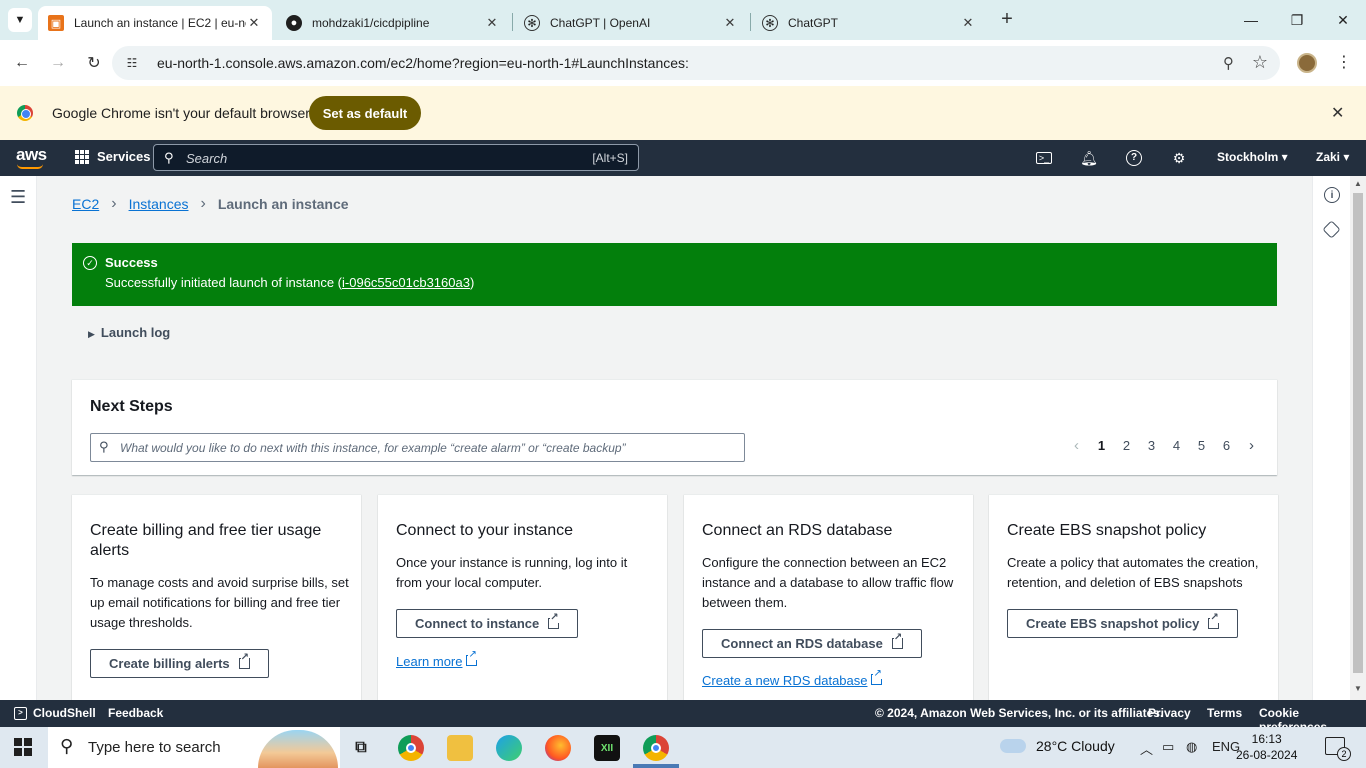 This screenshot has height=768, width=1366. Describe the element at coordinates (1343, 20) in the screenshot. I see `window-close-icon: ✕` at that location.